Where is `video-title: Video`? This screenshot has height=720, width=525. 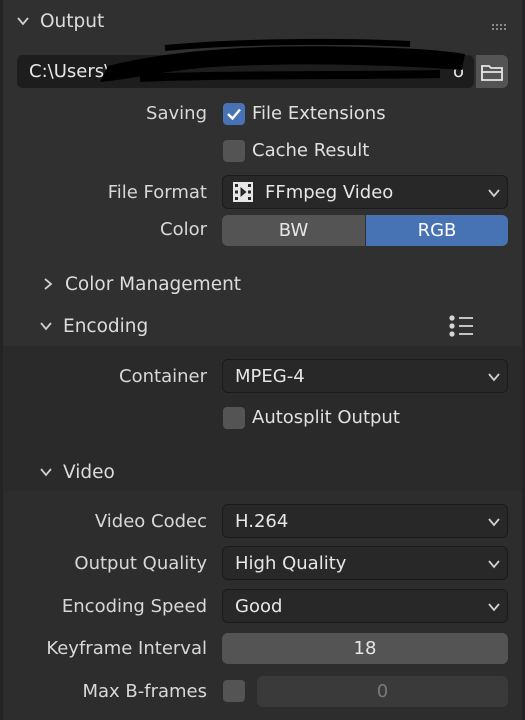
video-title: Video is located at coordinates (89, 472).